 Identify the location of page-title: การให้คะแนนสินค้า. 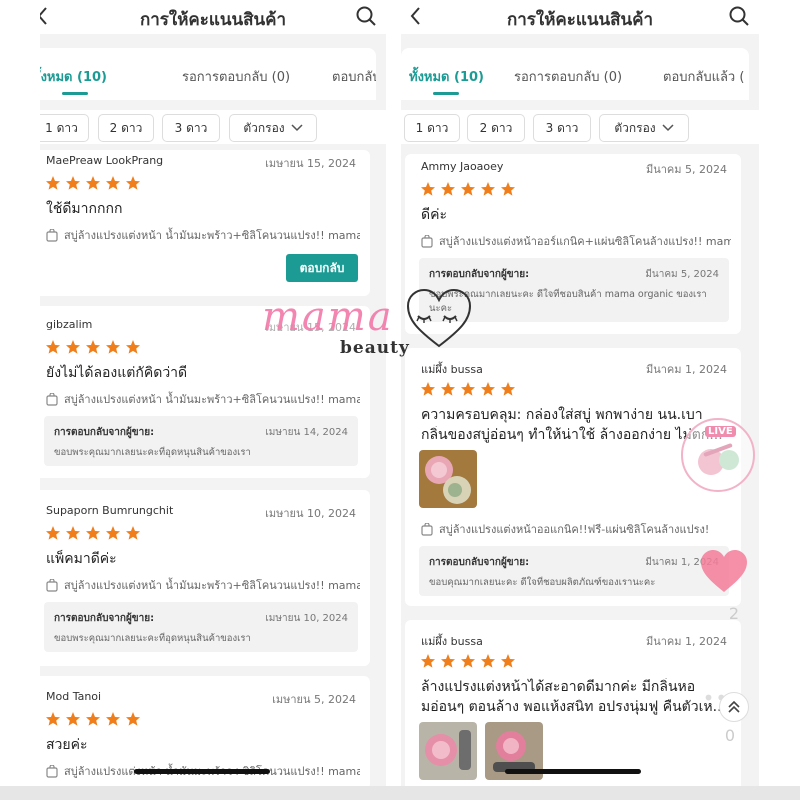
(213, 20).